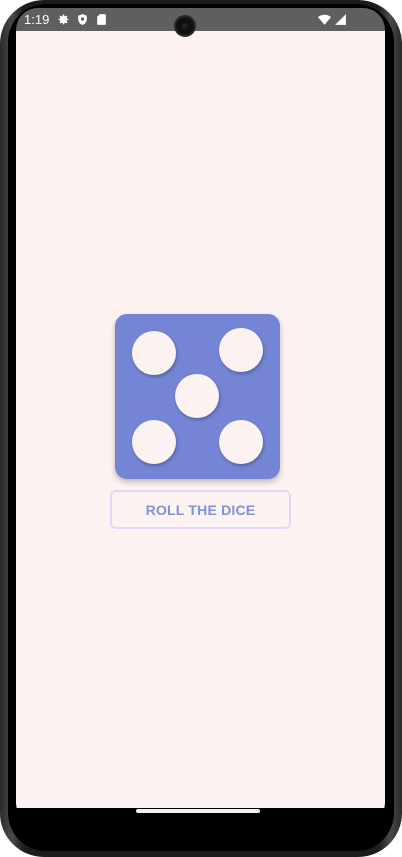 The width and height of the screenshot is (402, 857). I want to click on gear-icon, so click(63, 19).